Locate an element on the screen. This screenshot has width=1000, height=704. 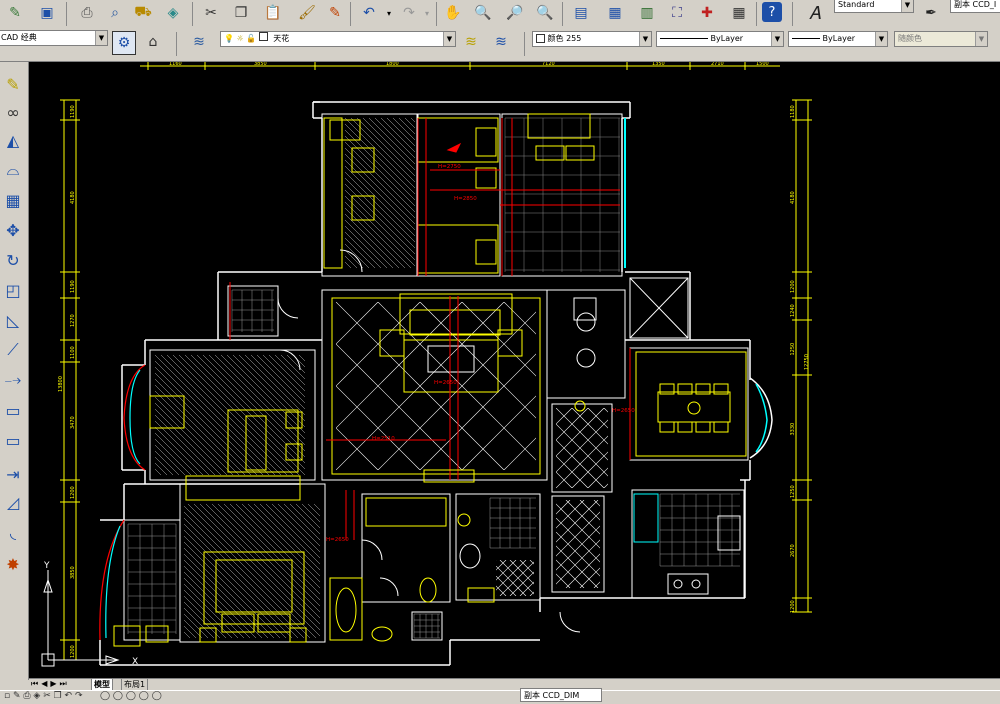
zoom-previous-icon: 🔍 is located at coordinates (545, 13).